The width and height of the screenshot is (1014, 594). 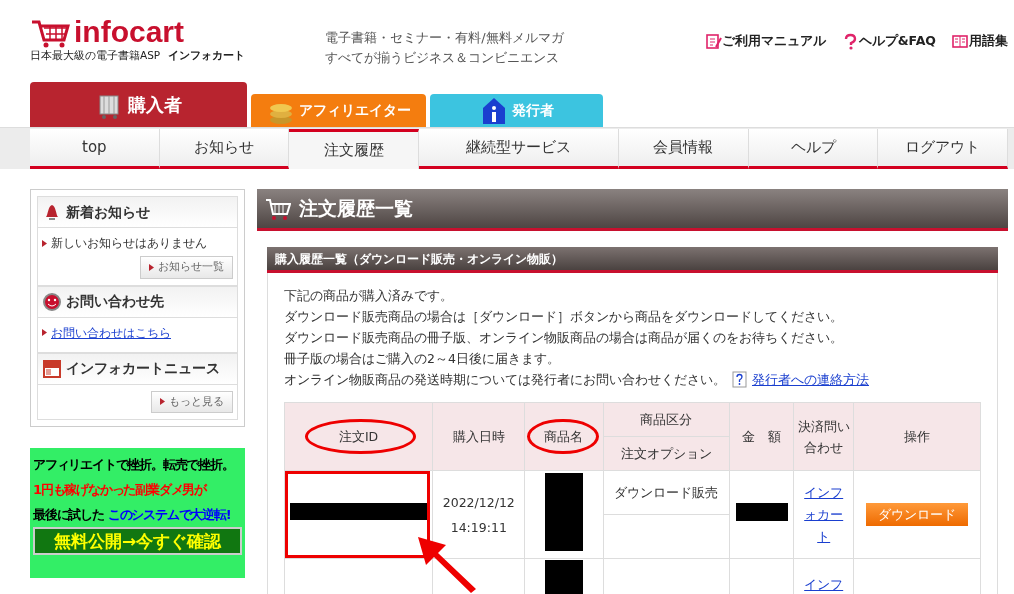 I want to click on contact-method-link: 発行者への連絡方法, so click(x=810, y=379).